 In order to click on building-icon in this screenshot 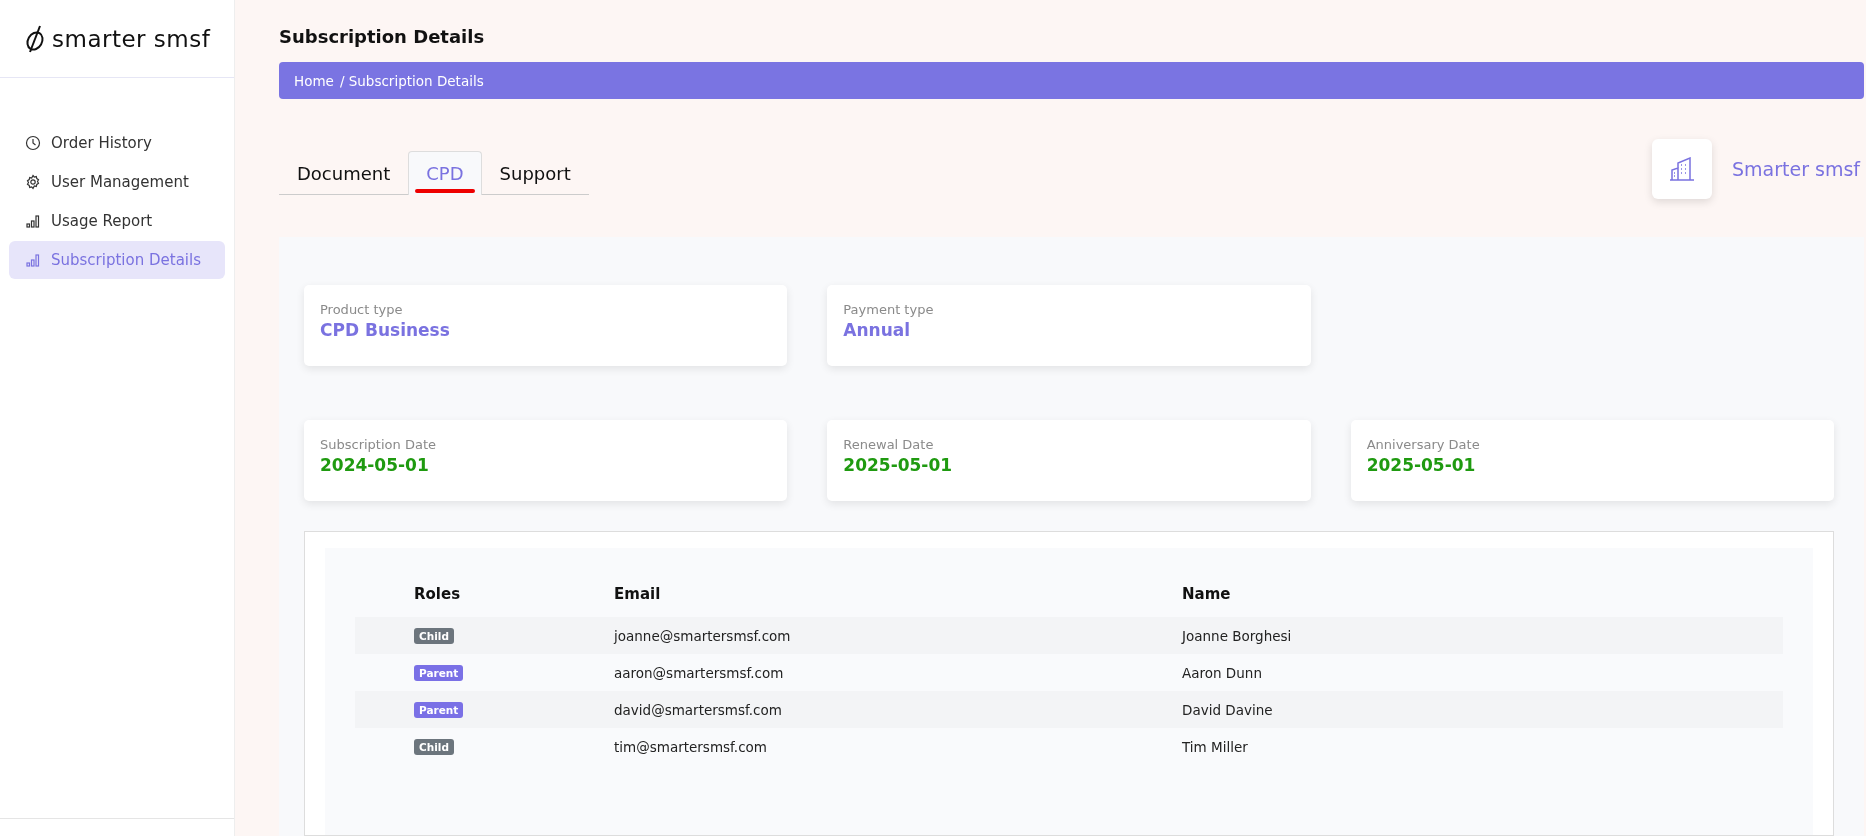, I will do `click(1682, 169)`.